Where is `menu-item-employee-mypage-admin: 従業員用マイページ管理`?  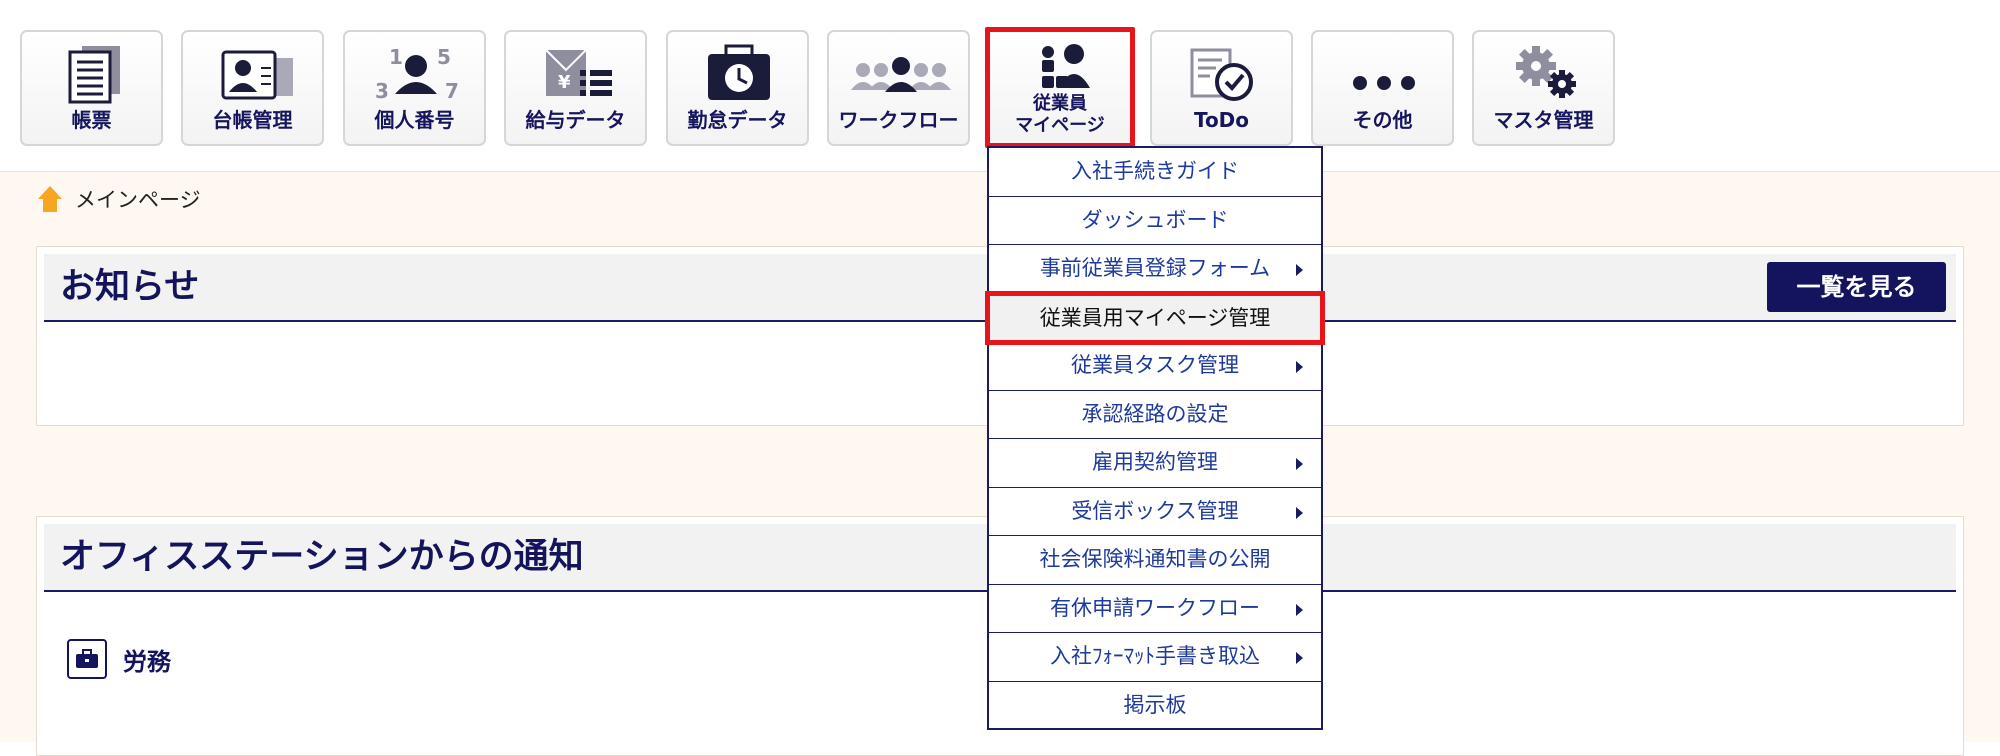
menu-item-employee-mypage-admin: 従業員用マイページ管理 is located at coordinates (1155, 318).